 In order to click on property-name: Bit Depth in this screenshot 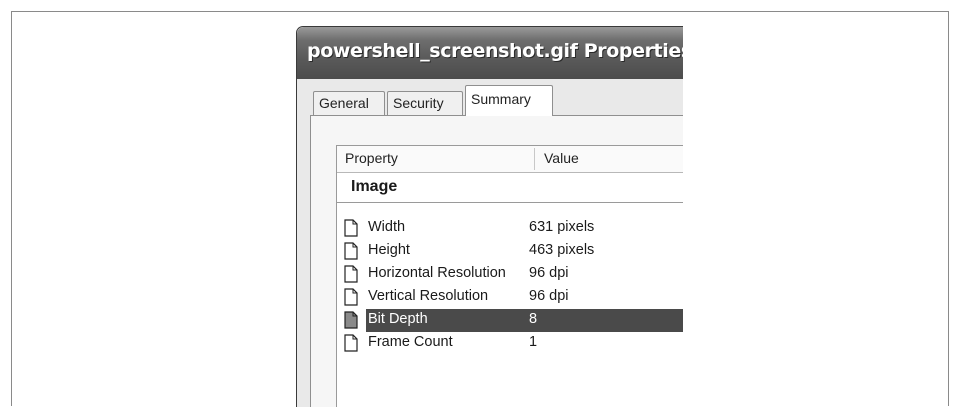, I will do `click(398, 319)`.